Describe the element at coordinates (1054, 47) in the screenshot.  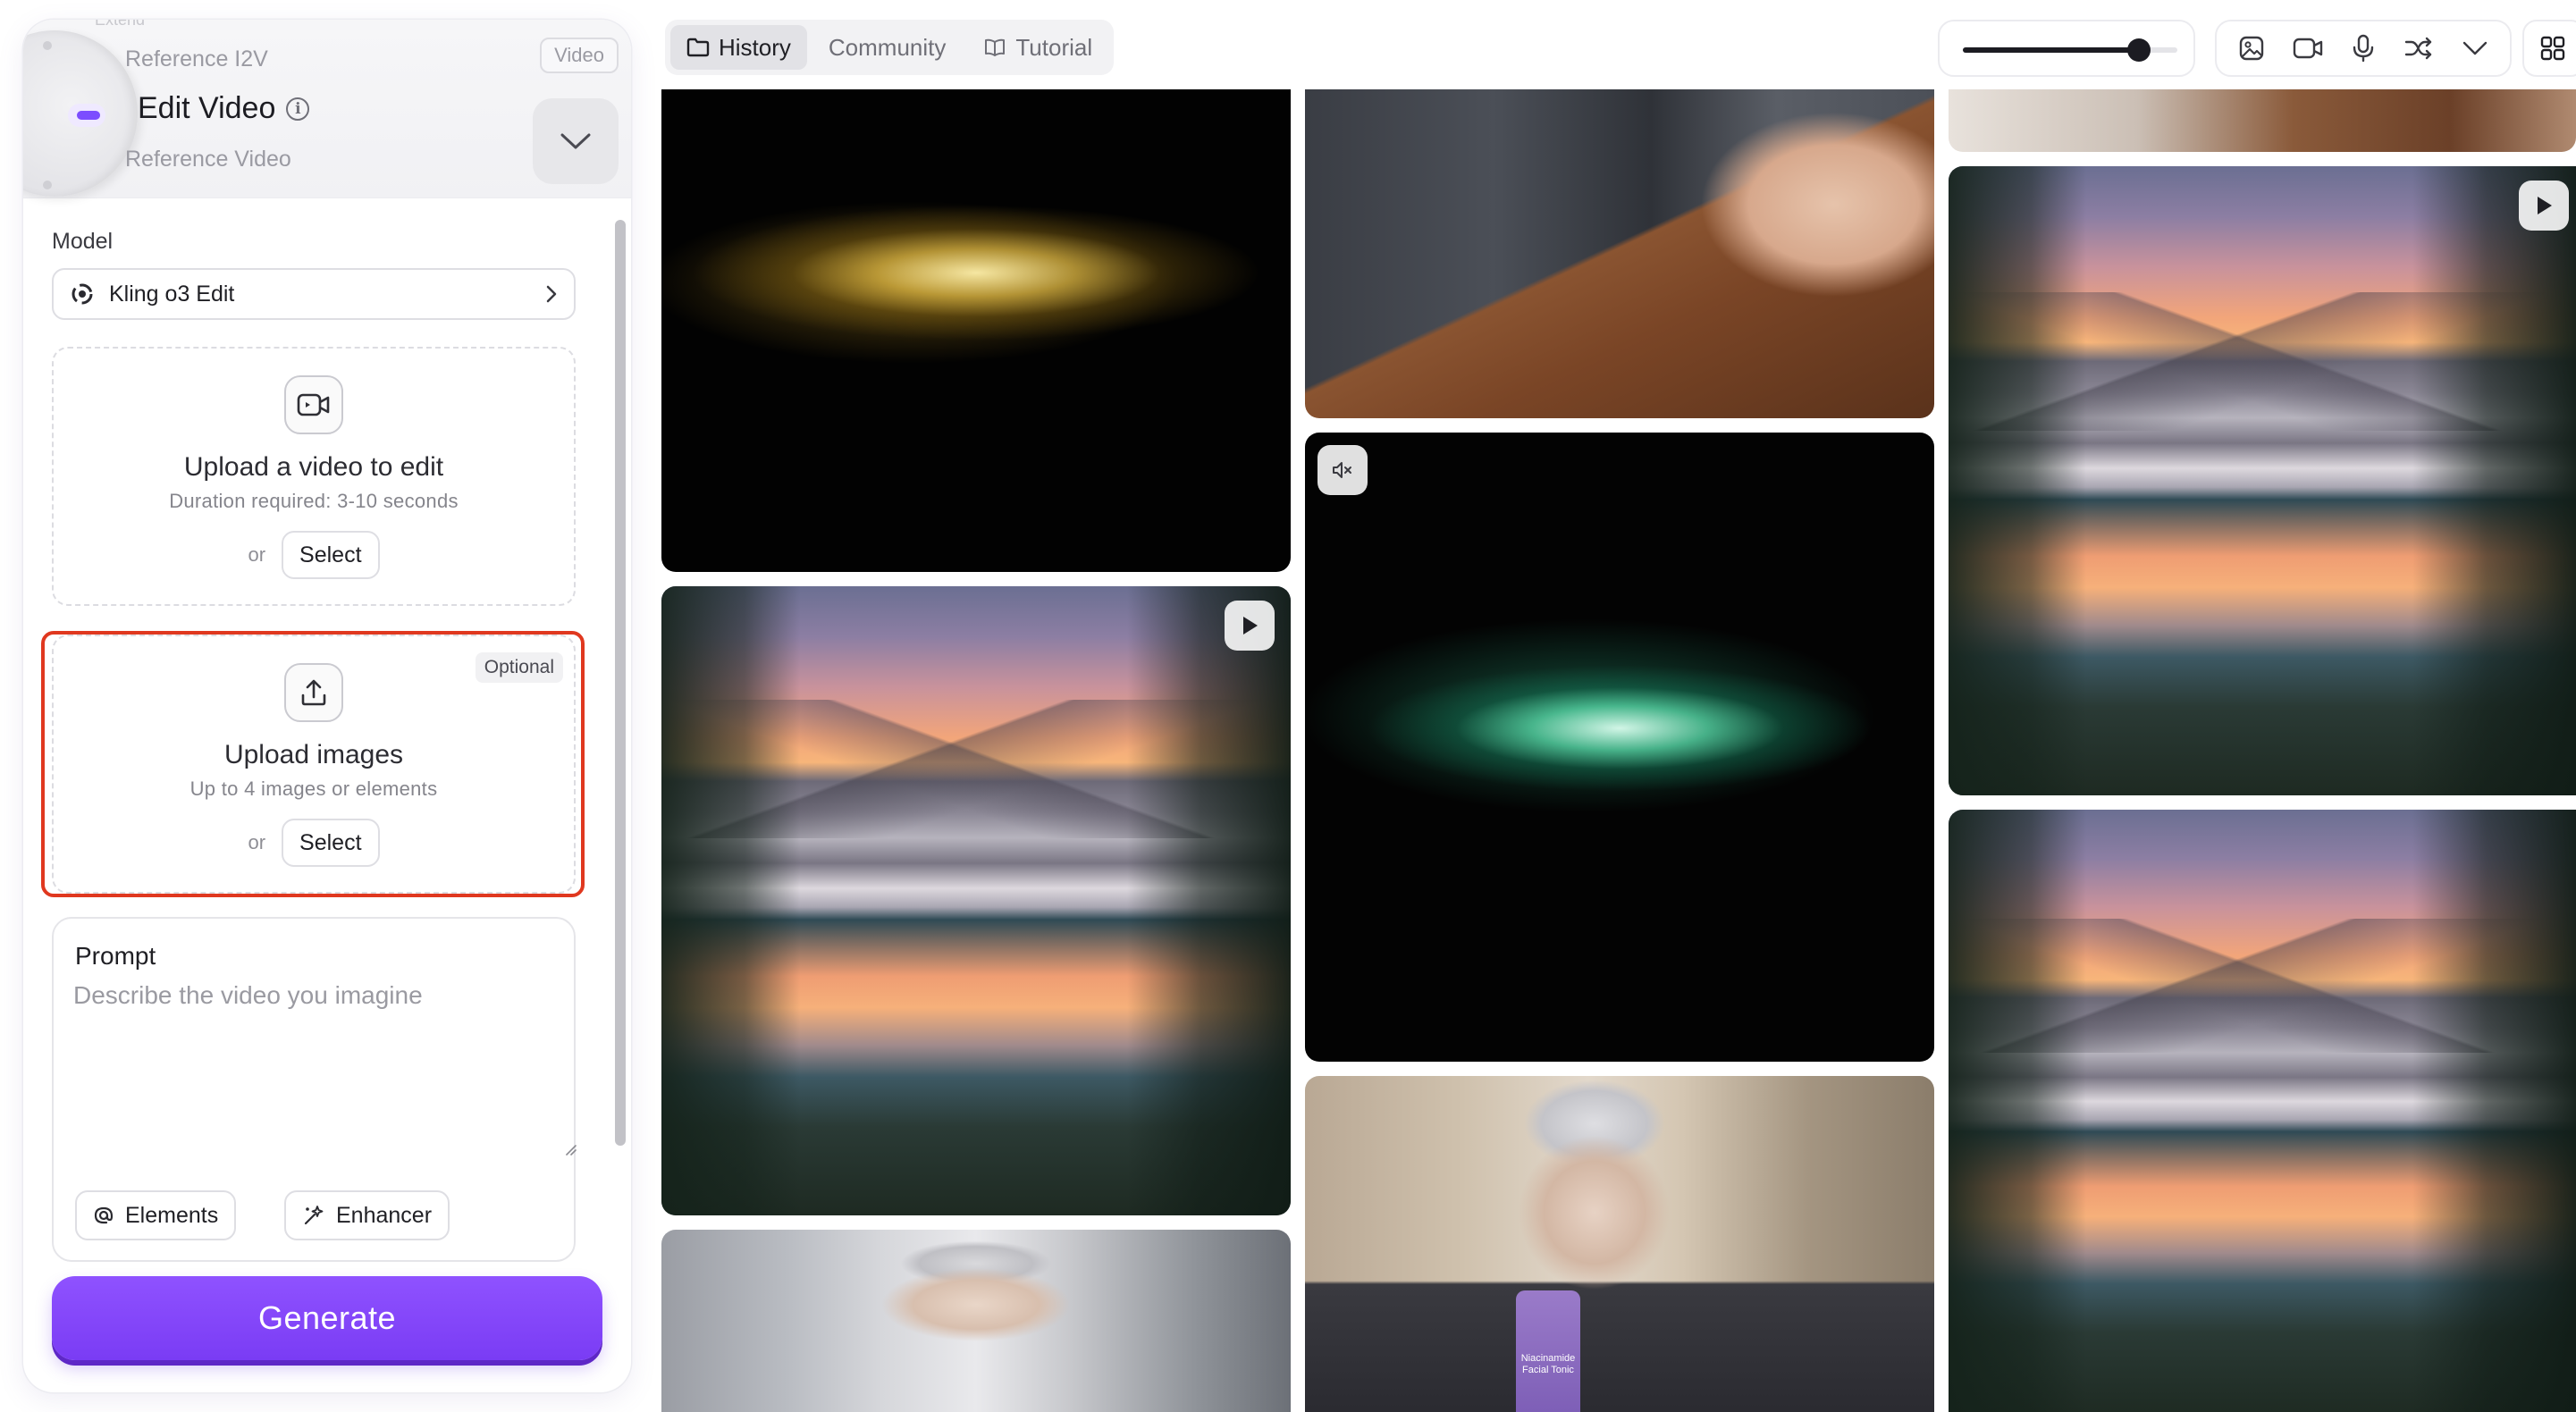
I see `tab-tutorial-label: Tutorial` at that location.